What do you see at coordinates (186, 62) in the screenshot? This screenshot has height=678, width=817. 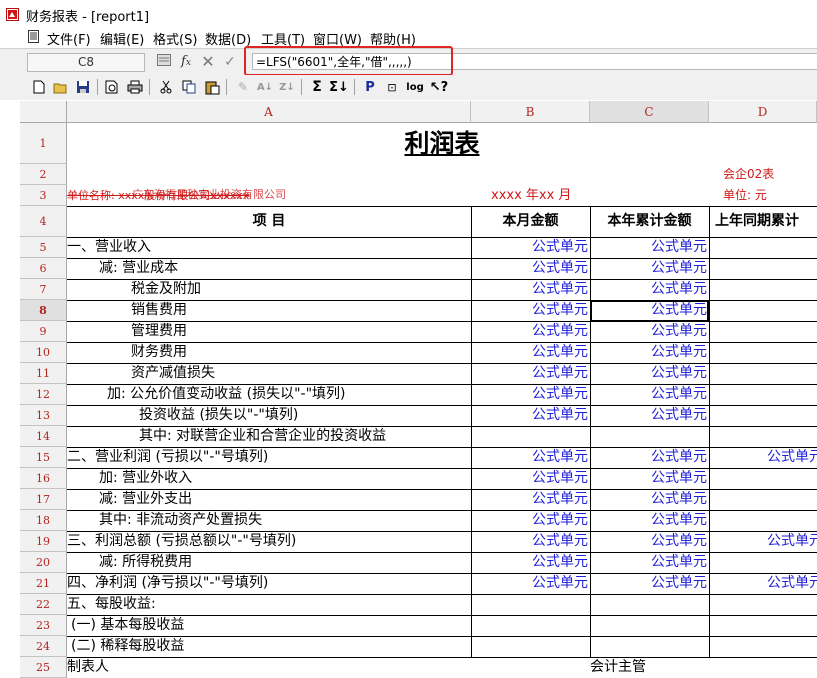 I see `fx-icon: fx` at bounding box center [186, 62].